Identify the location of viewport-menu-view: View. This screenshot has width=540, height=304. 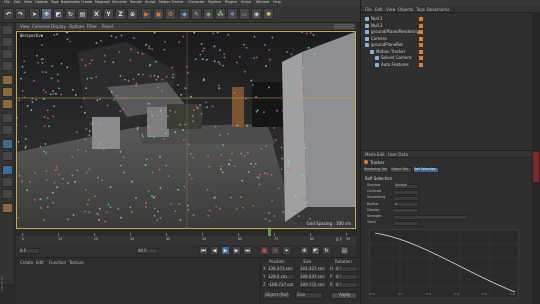
(25, 27).